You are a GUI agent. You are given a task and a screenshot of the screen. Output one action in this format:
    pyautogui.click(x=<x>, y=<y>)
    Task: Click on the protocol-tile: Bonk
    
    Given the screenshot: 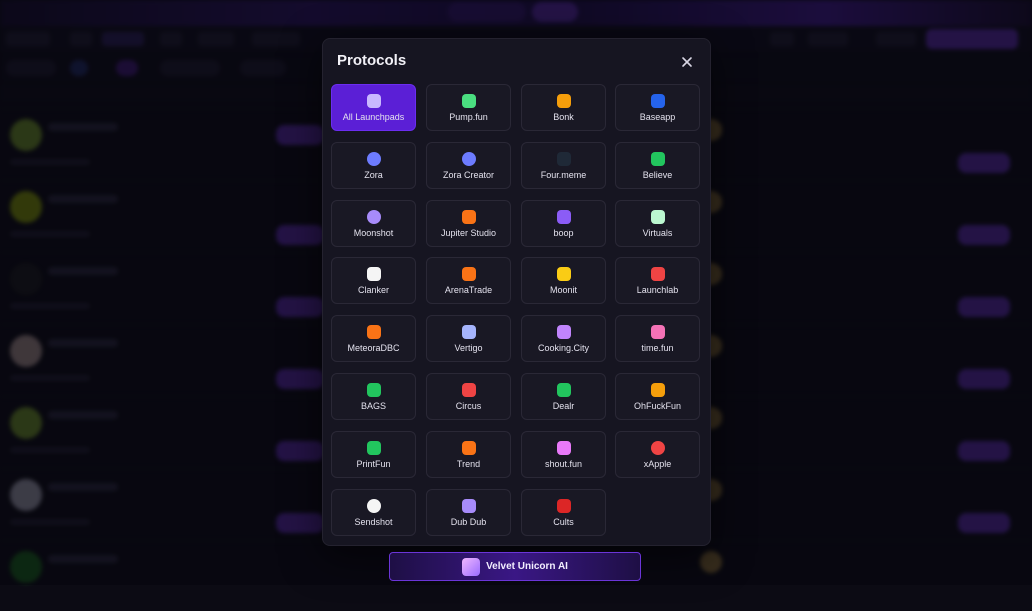 What is the action you would take?
    pyautogui.click(x=563, y=107)
    